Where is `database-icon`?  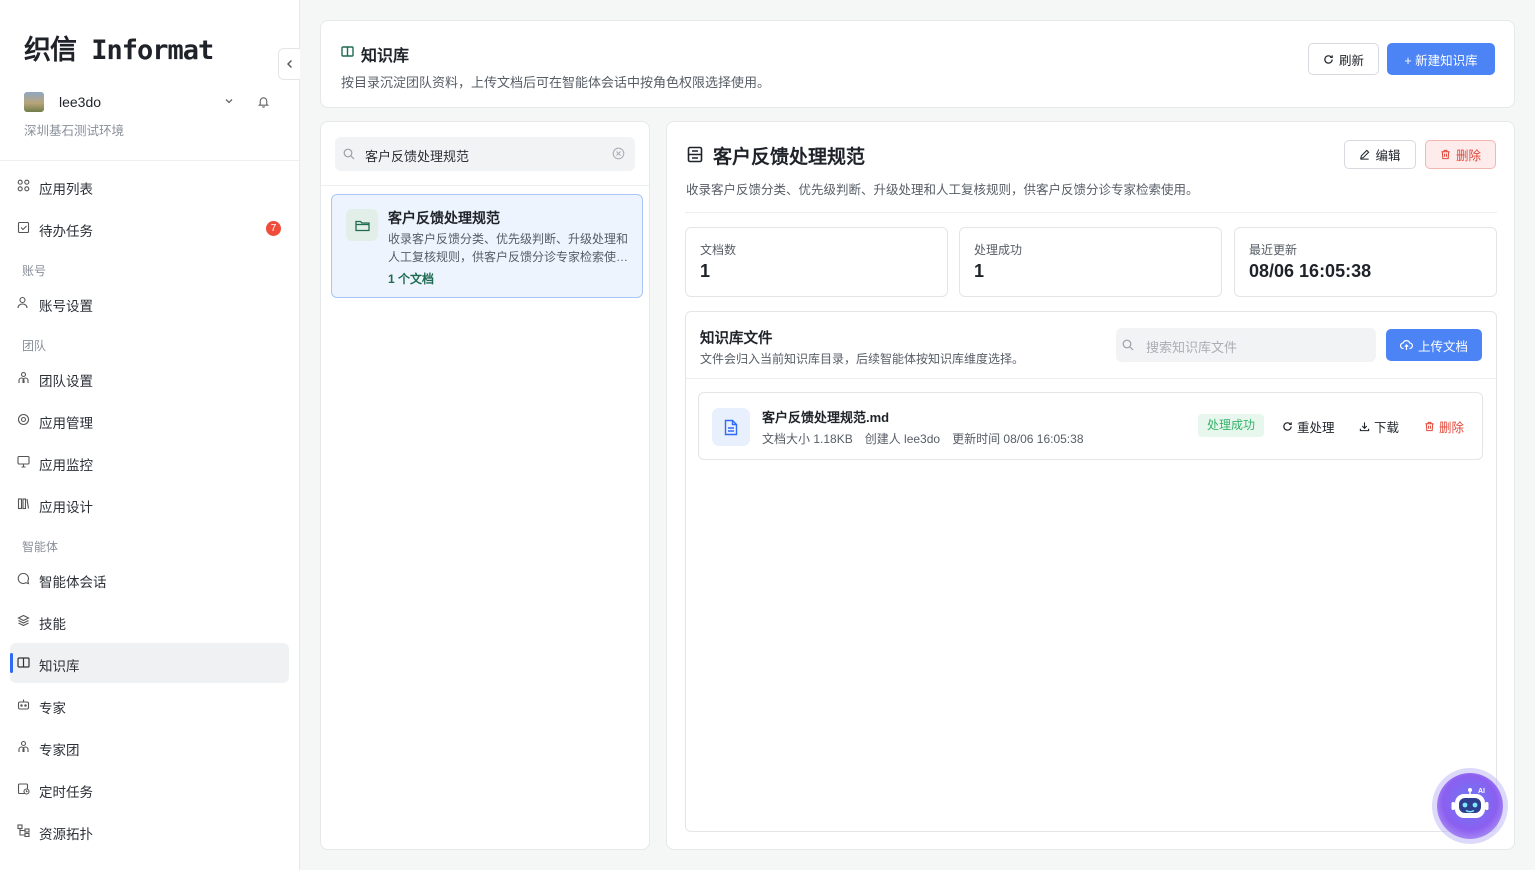
database-icon is located at coordinates (695, 154).